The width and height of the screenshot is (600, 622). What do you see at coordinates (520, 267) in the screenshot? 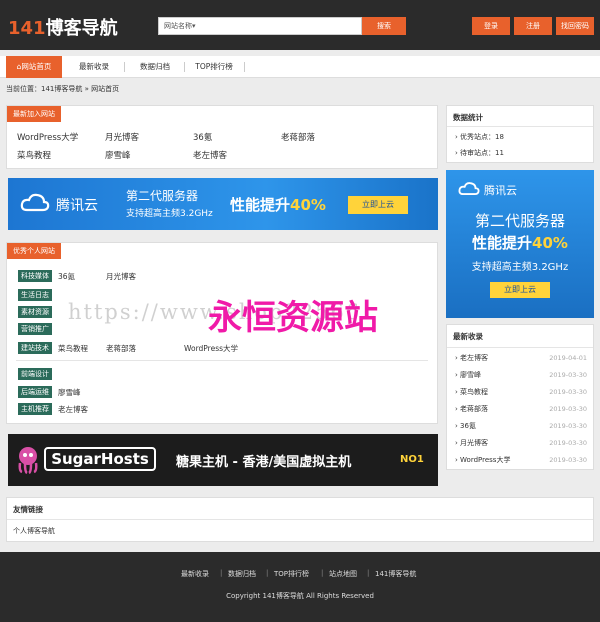
I see `ad-line2: 支持超高主频3.2GHz` at bounding box center [520, 267].